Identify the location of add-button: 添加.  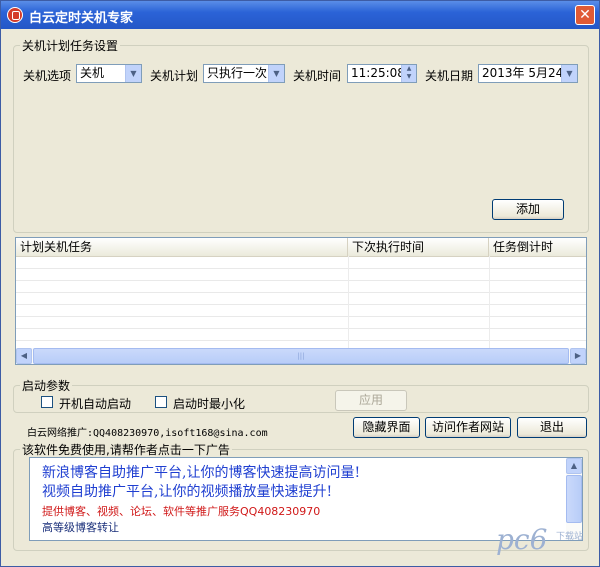
(528, 209).